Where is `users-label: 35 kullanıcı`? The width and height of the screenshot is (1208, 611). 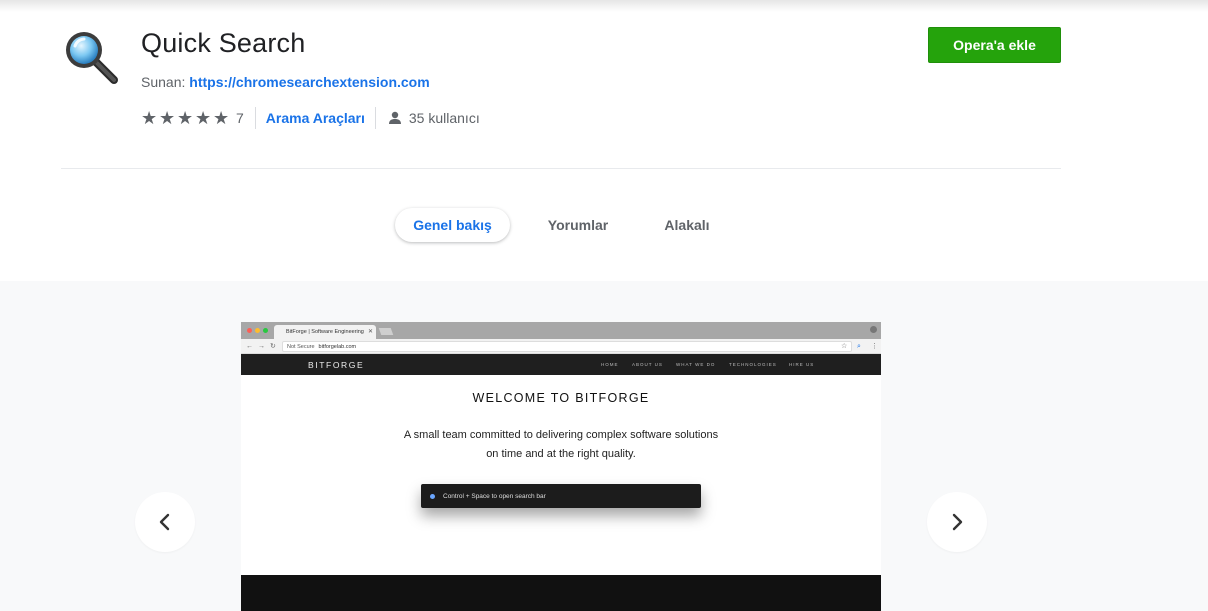
users-label: 35 kullanıcı is located at coordinates (444, 118).